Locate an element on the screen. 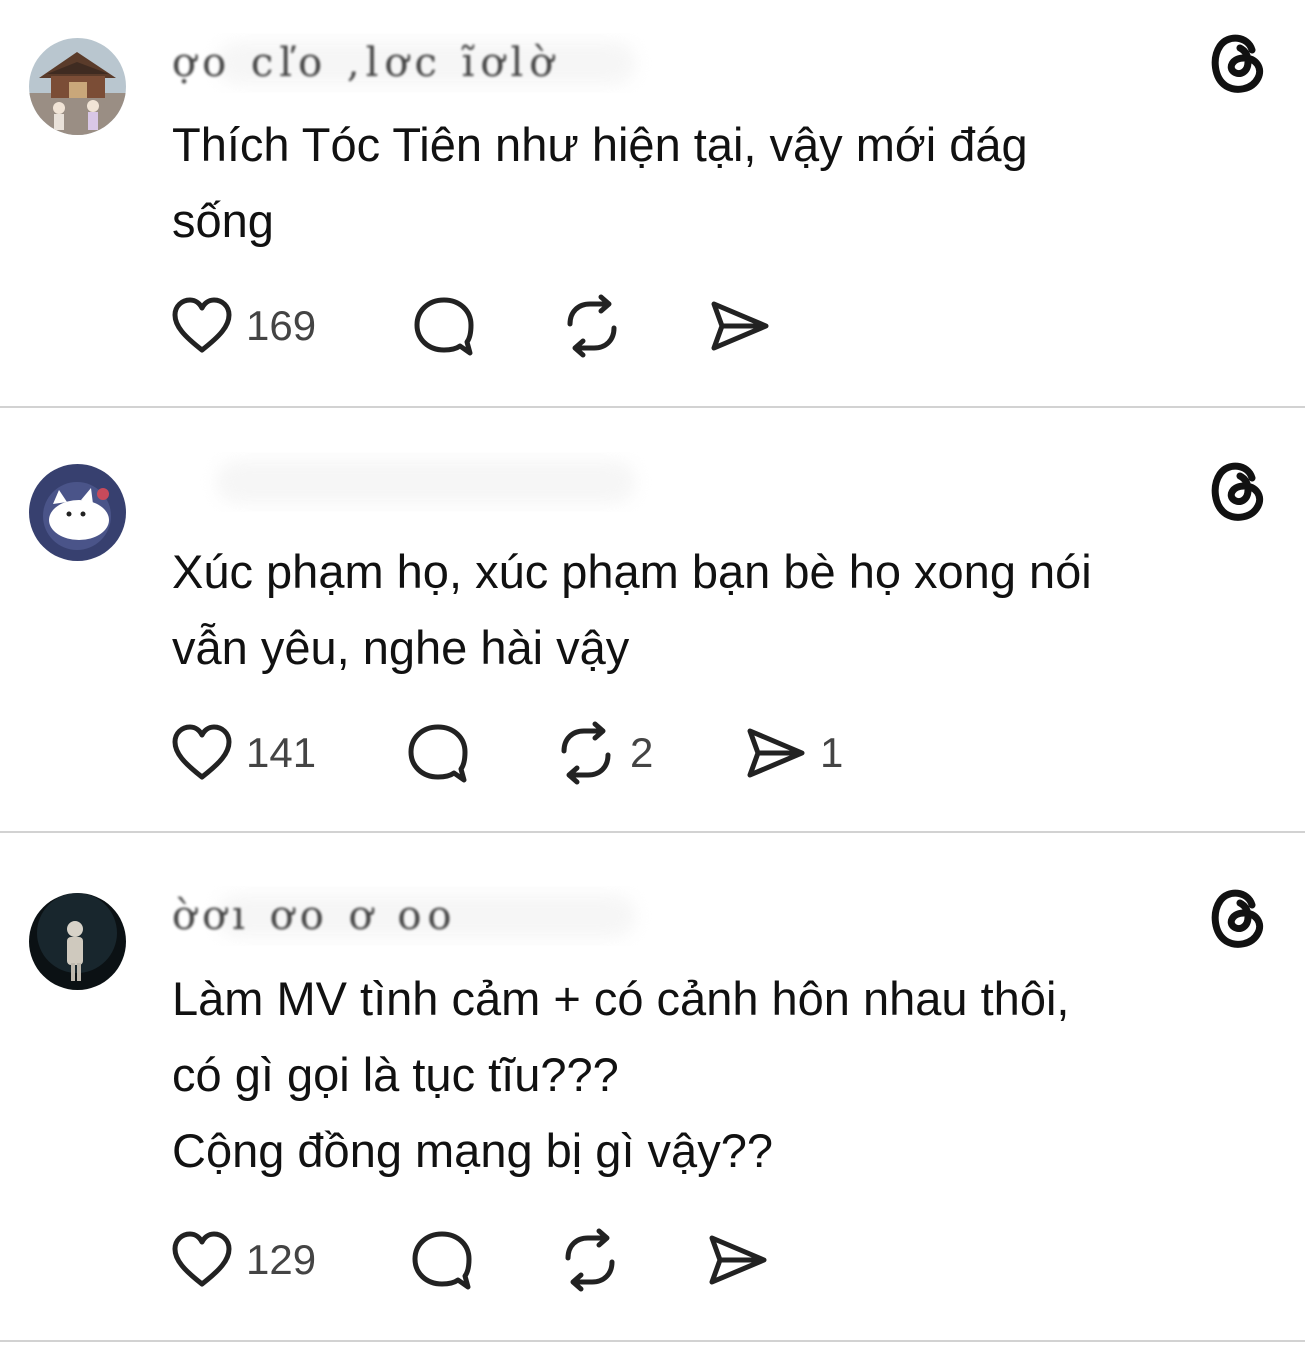  post-divider is located at coordinates (652, 1341).